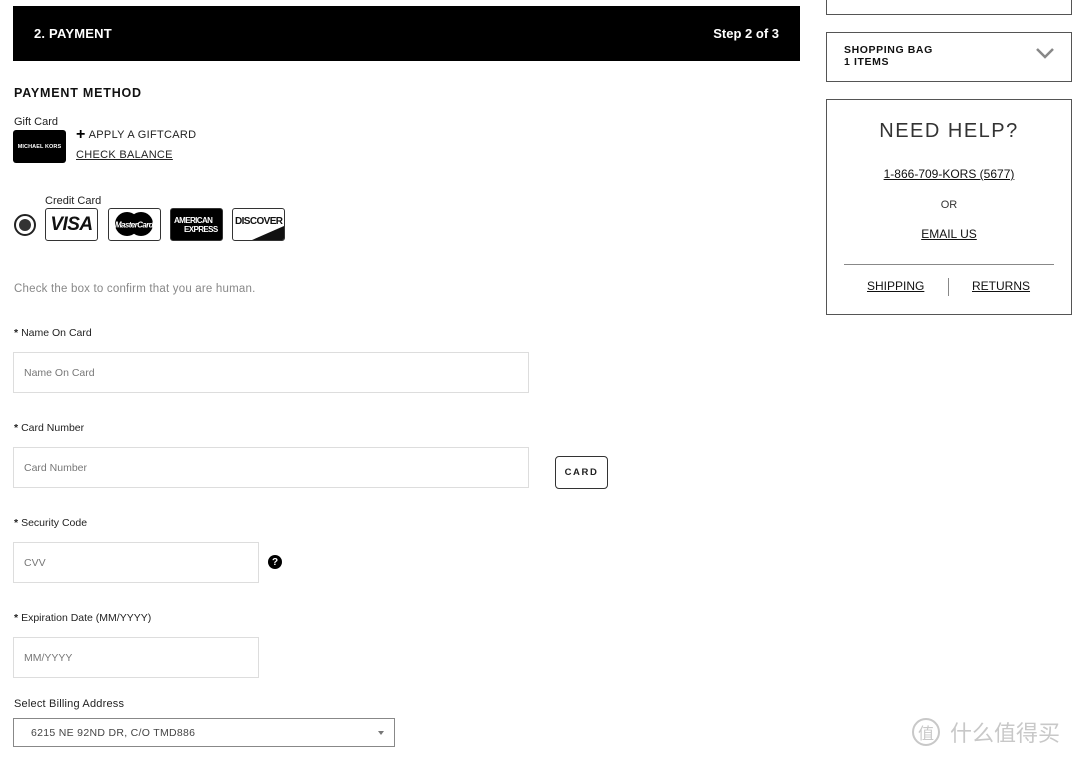 The height and width of the screenshot is (758, 1080). Describe the element at coordinates (81, 134) in the screenshot. I see `plus-icon: +` at that location.